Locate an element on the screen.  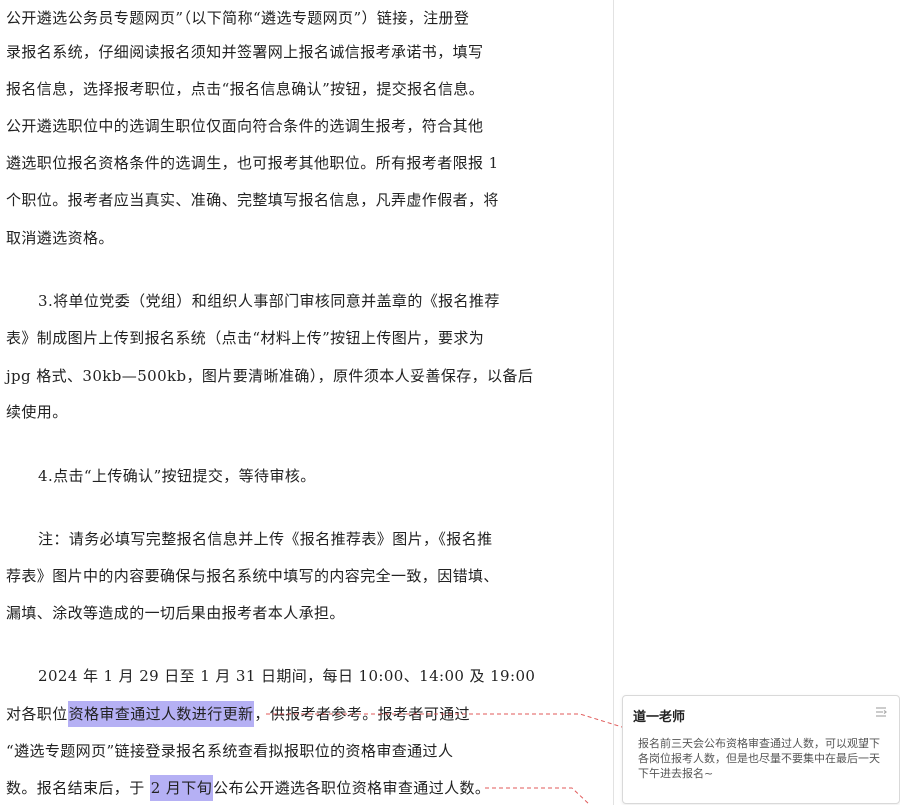
comment-author: 道一老师 is located at coordinates (659, 717).